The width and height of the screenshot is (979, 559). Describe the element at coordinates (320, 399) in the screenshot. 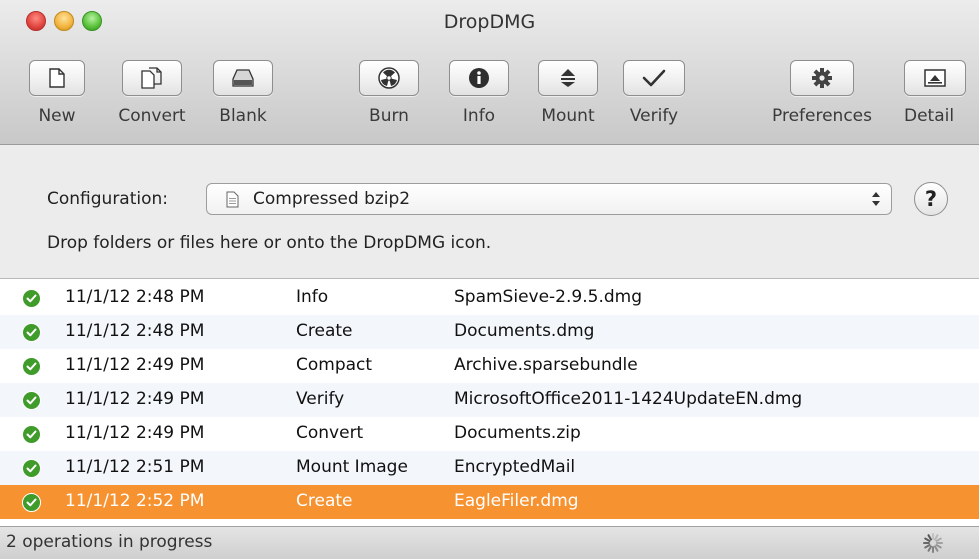

I see `log-operation-cell: Verify` at that location.